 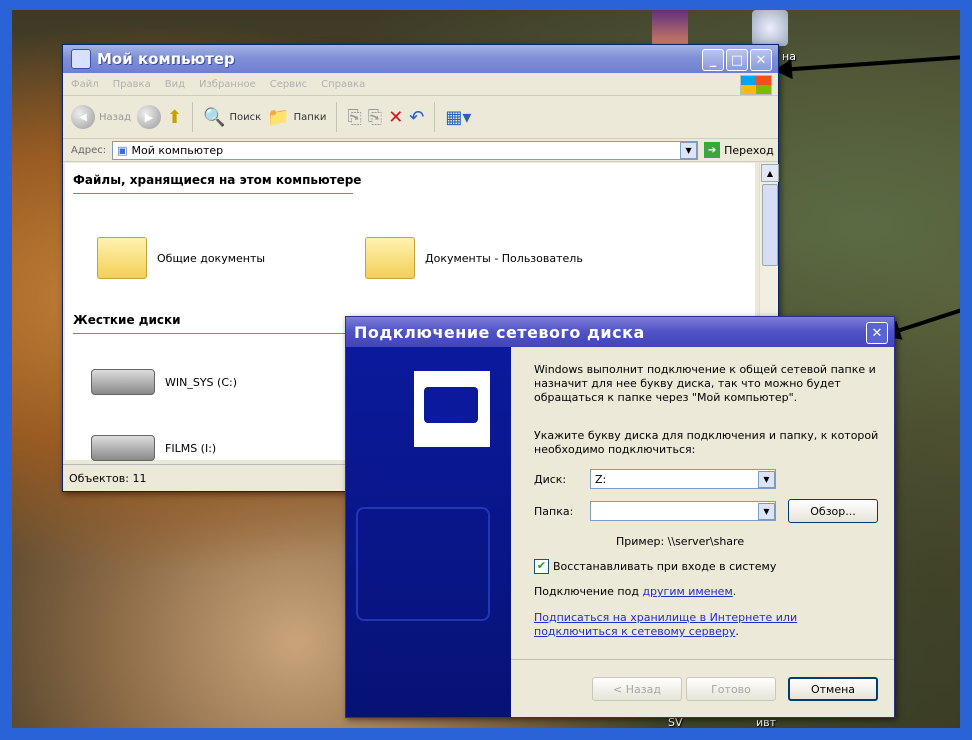 What do you see at coordinates (217, 180) in the screenshot?
I see `section-header: Файлы, хранящиеся на этом компьютере` at bounding box center [217, 180].